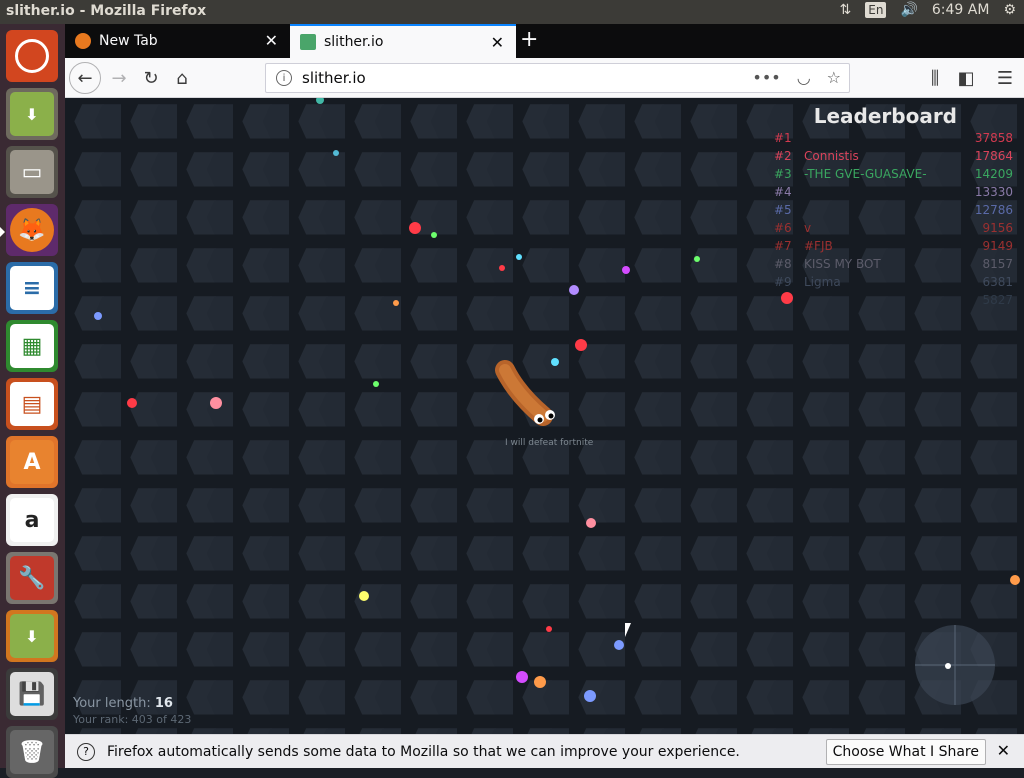 This screenshot has height=778, width=1024. What do you see at coordinates (993, 174) in the screenshot?
I see `leaderboard-score: 14209` at bounding box center [993, 174].